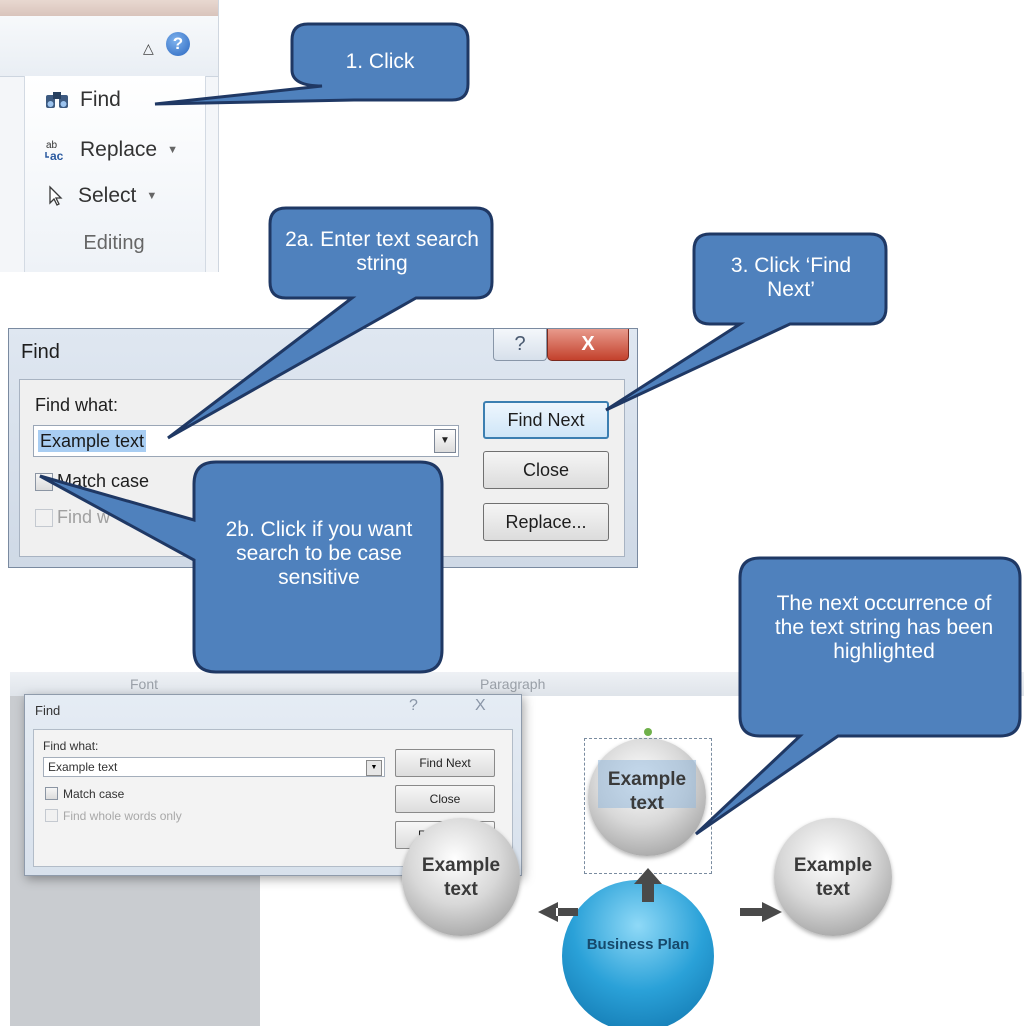  I want to click on select-ribbon-button: Select ▼, so click(100, 196).